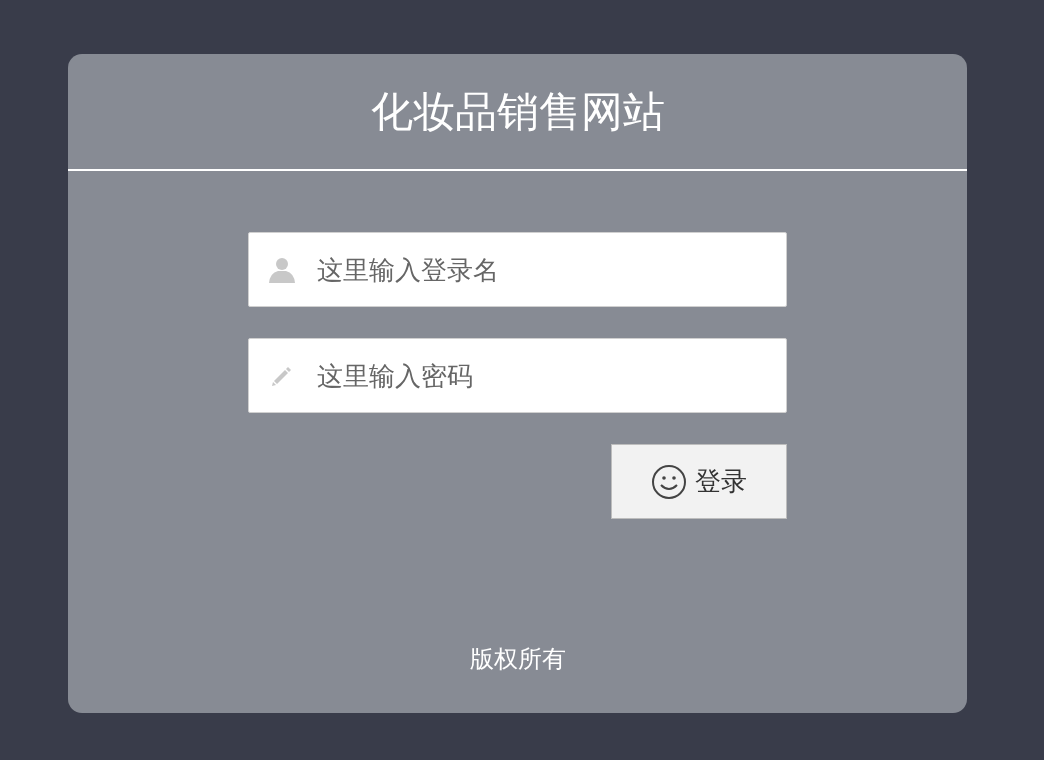  What do you see at coordinates (517, 112) in the screenshot?
I see `site-title: 化妆品销售网站` at bounding box center [517, 112].